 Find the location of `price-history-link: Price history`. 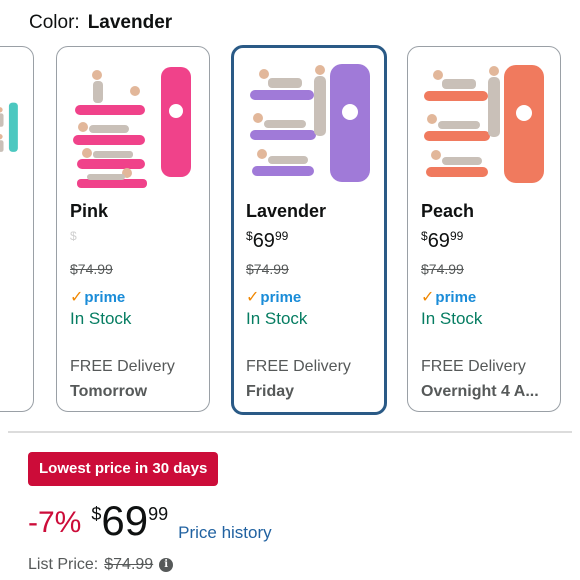

price-history-link: Price history is located at coordinates (225, 533).